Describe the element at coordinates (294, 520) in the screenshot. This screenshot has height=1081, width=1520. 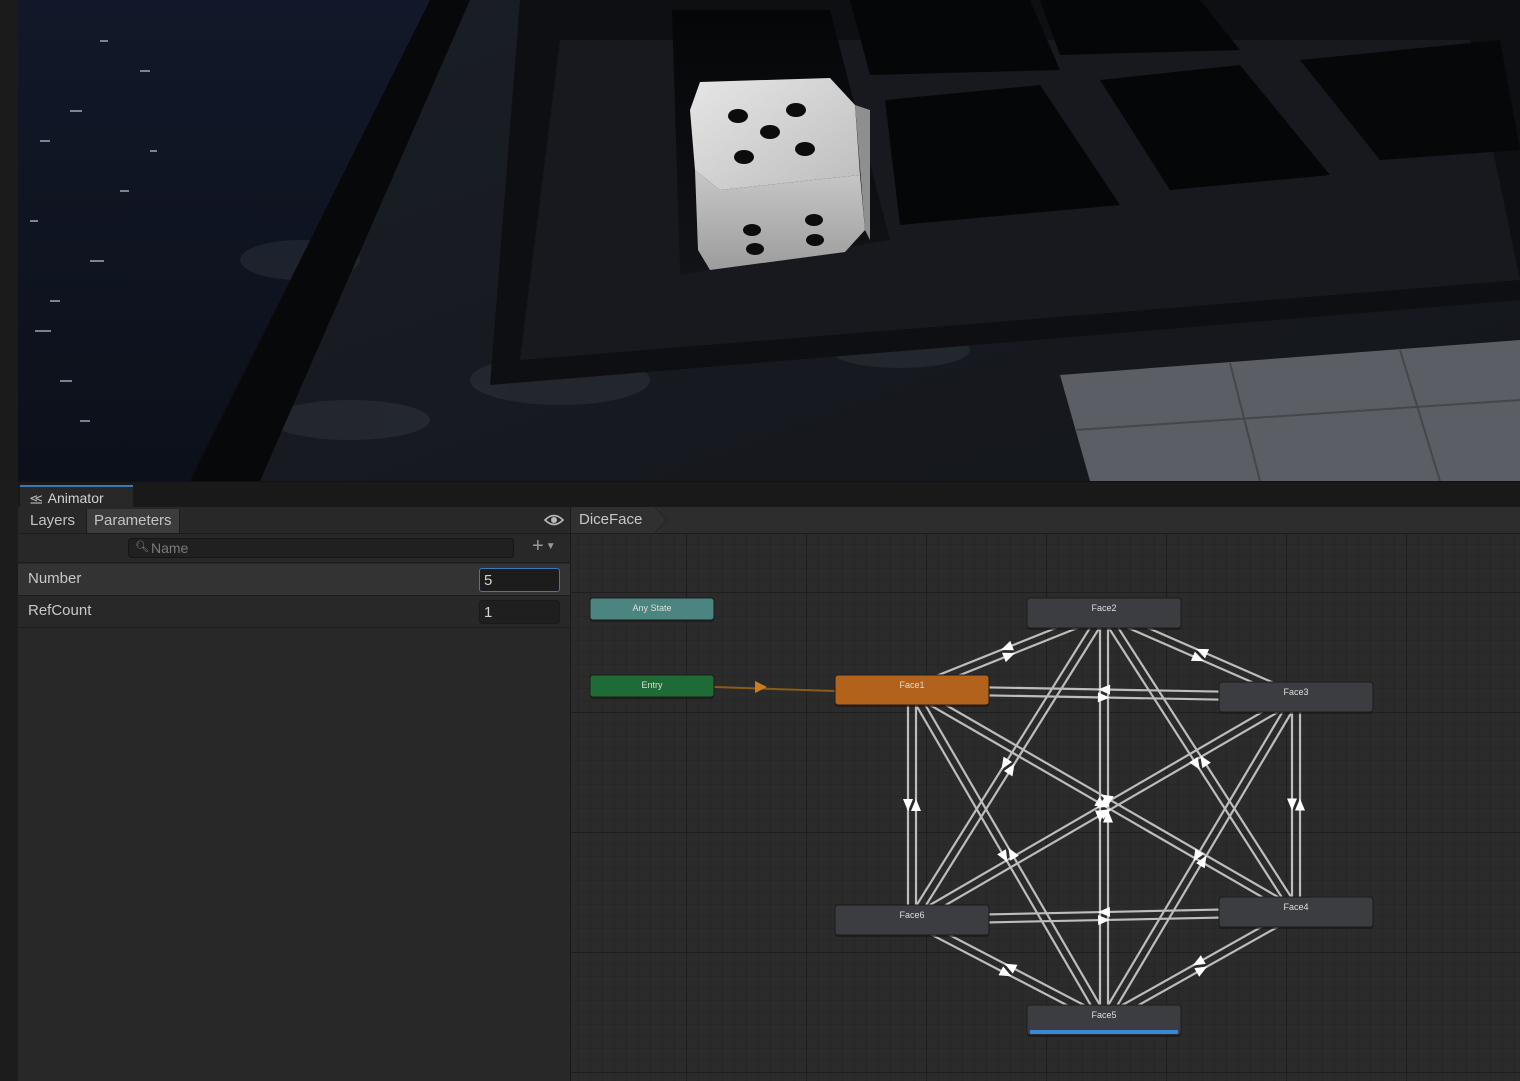
I see `layers-parameters-tabs: Layers Parameters` at that location.